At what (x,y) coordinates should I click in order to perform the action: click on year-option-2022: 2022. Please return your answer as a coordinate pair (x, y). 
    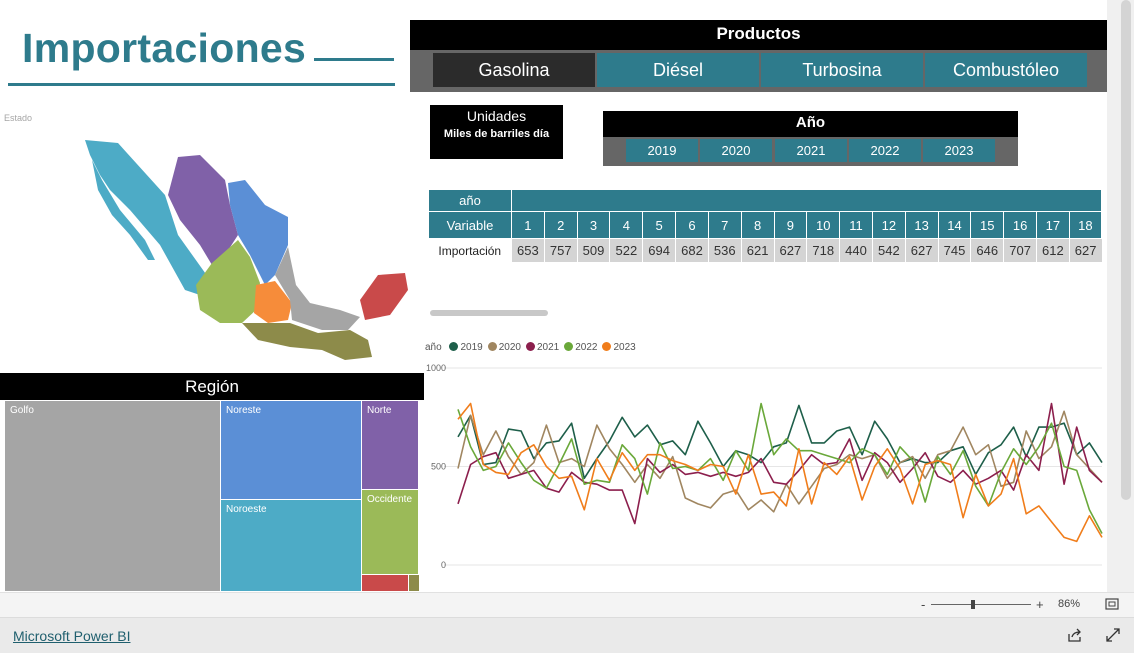
    Looking at the image, I should click on (885, 150).